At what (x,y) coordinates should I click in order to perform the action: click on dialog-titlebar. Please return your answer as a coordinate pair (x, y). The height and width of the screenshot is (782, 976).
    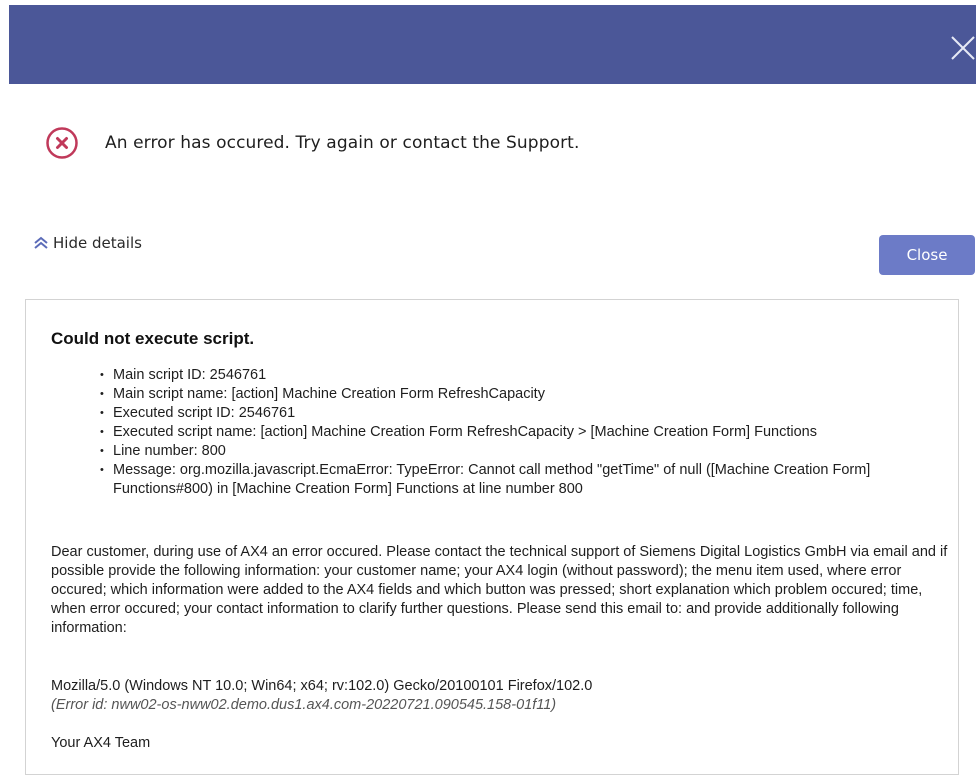
    Looking at the image, I should click on (492, 44).